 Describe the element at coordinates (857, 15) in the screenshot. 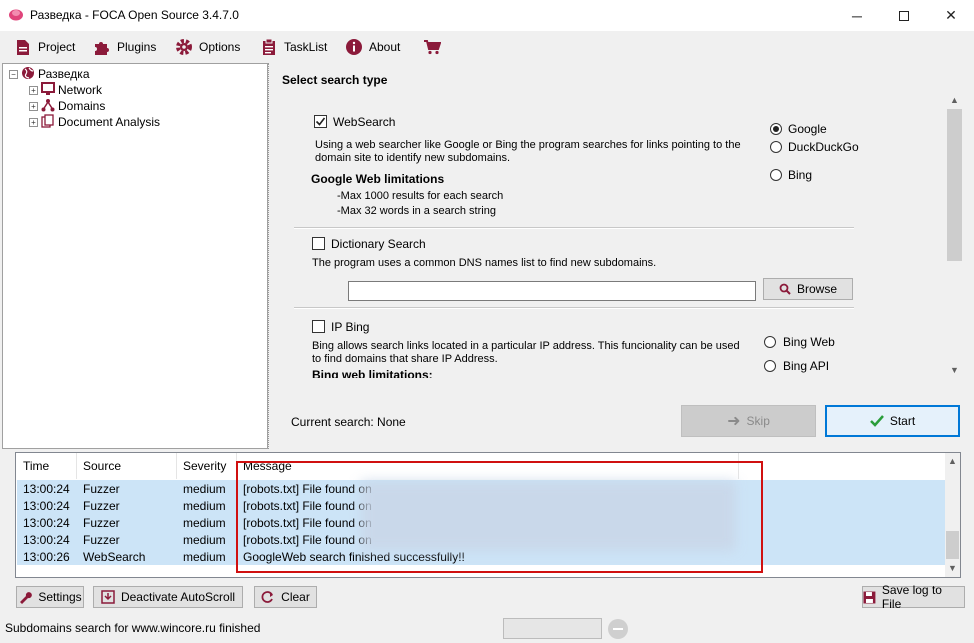

I see `minimize-button: ─` at that location.